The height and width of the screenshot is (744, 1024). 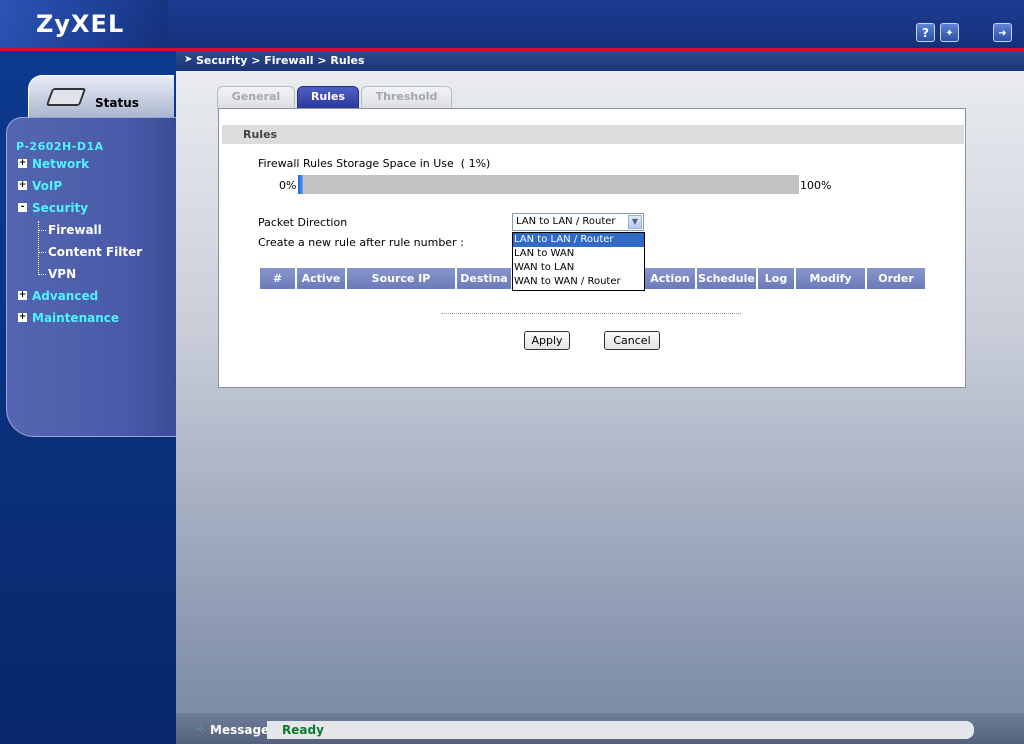 I want to click on breadcrumb-bar: ➤ Security > Firewall > Rules, so click(x=600, y=61).